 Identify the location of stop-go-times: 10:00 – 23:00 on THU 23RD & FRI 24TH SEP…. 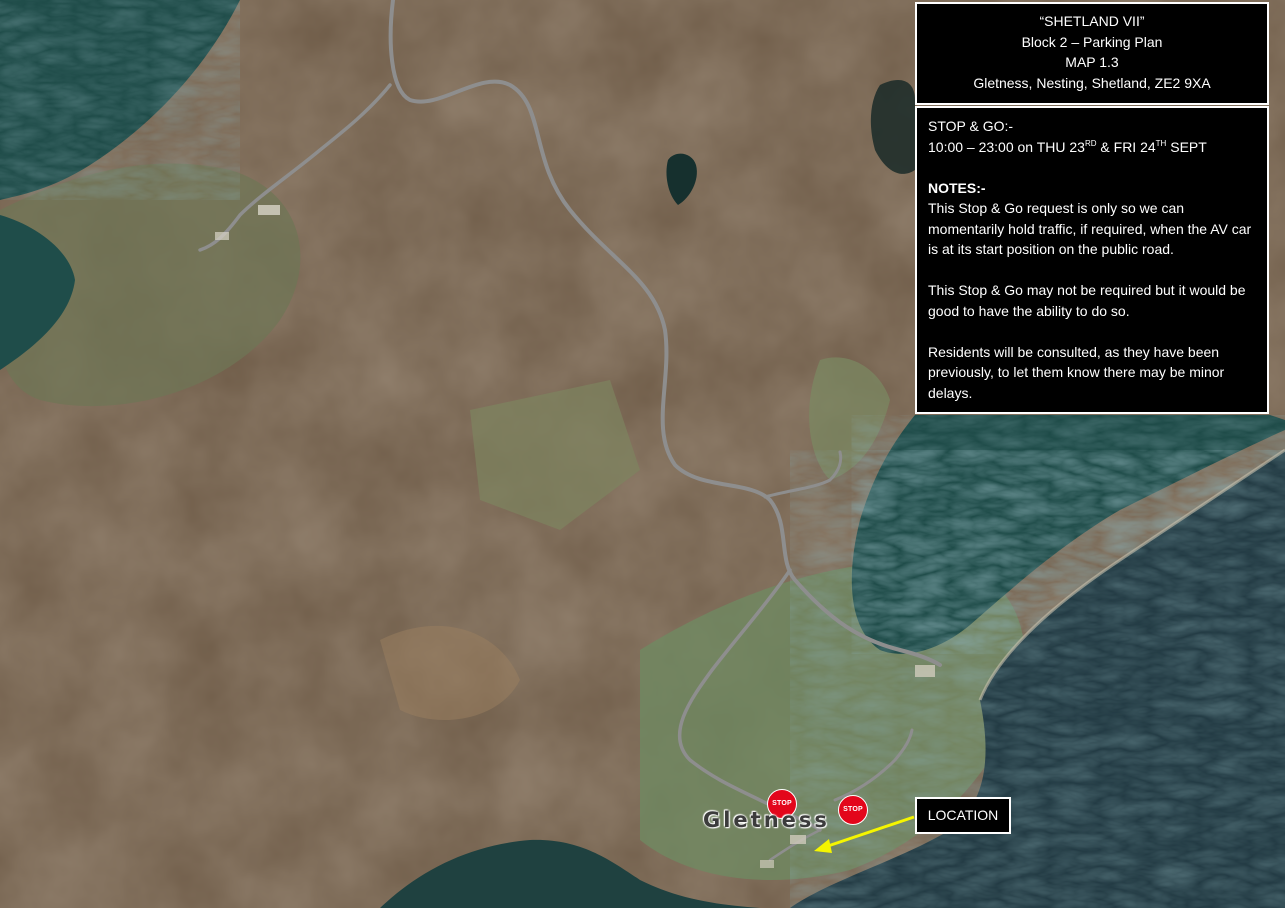
(1067, 146).